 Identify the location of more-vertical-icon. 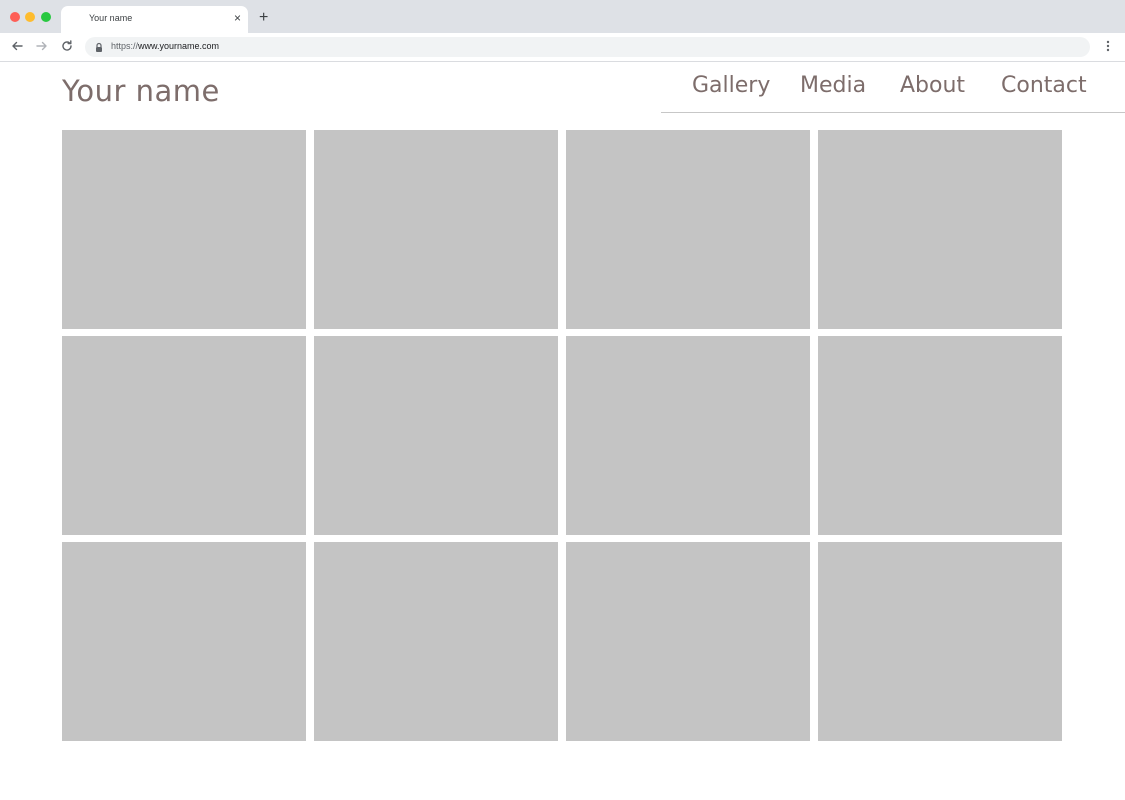
(1108, 47).